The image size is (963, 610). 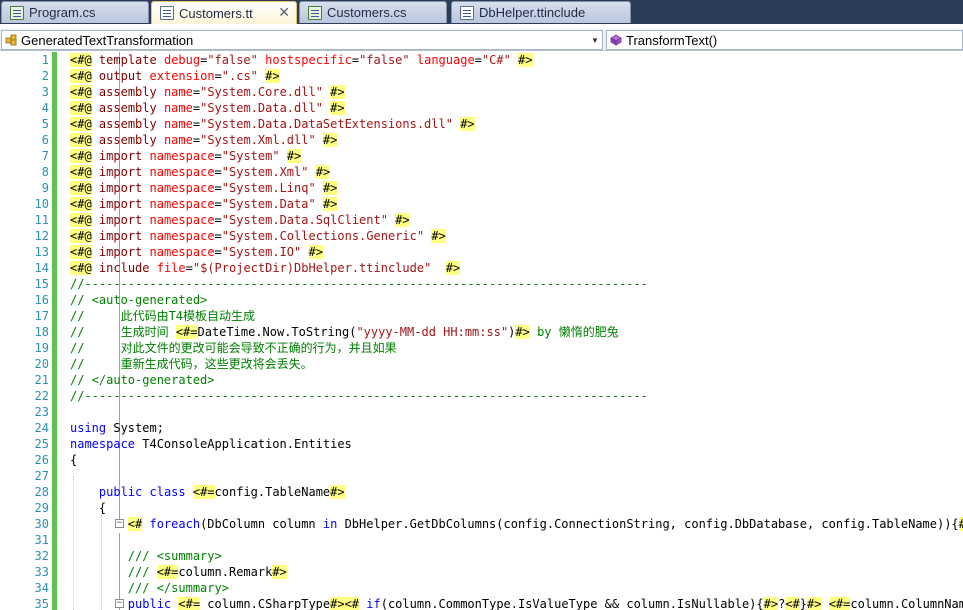 I want to click on code-token: <#, so click(x=135, y=524).